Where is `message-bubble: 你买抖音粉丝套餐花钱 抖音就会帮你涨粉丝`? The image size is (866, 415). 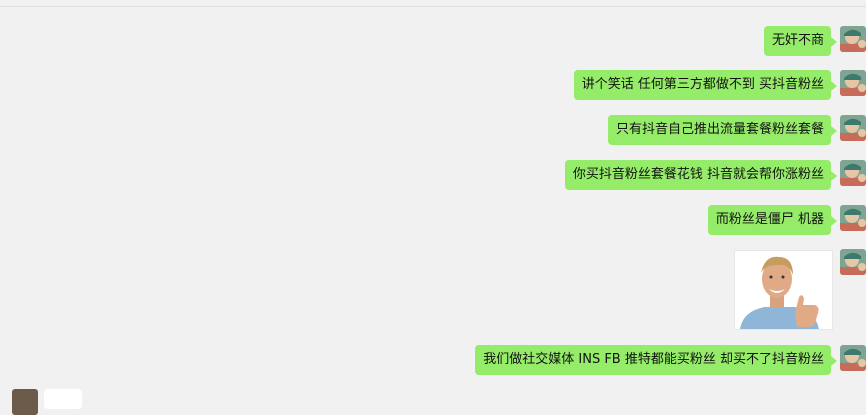
message-bubble: 你买抖音粉丝套餐花钱 抖音就会帮你涨粉丝 is located at coordinates (701, 175).